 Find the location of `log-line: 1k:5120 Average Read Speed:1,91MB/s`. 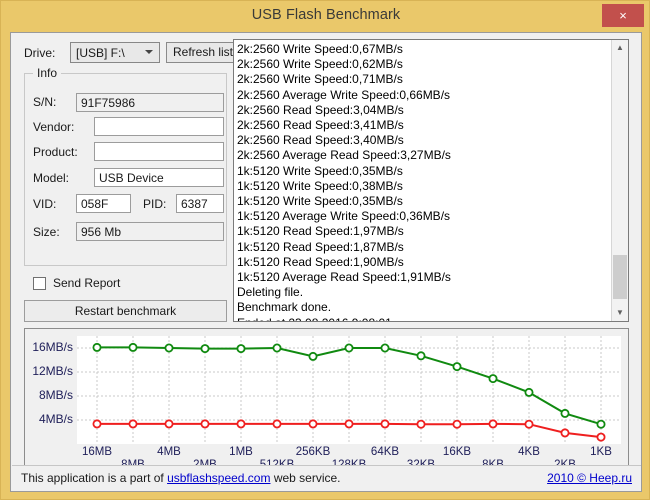

log-line: 1k:5120 Average Read Speed:1,91MB/s is located at coordinates (344, 277).